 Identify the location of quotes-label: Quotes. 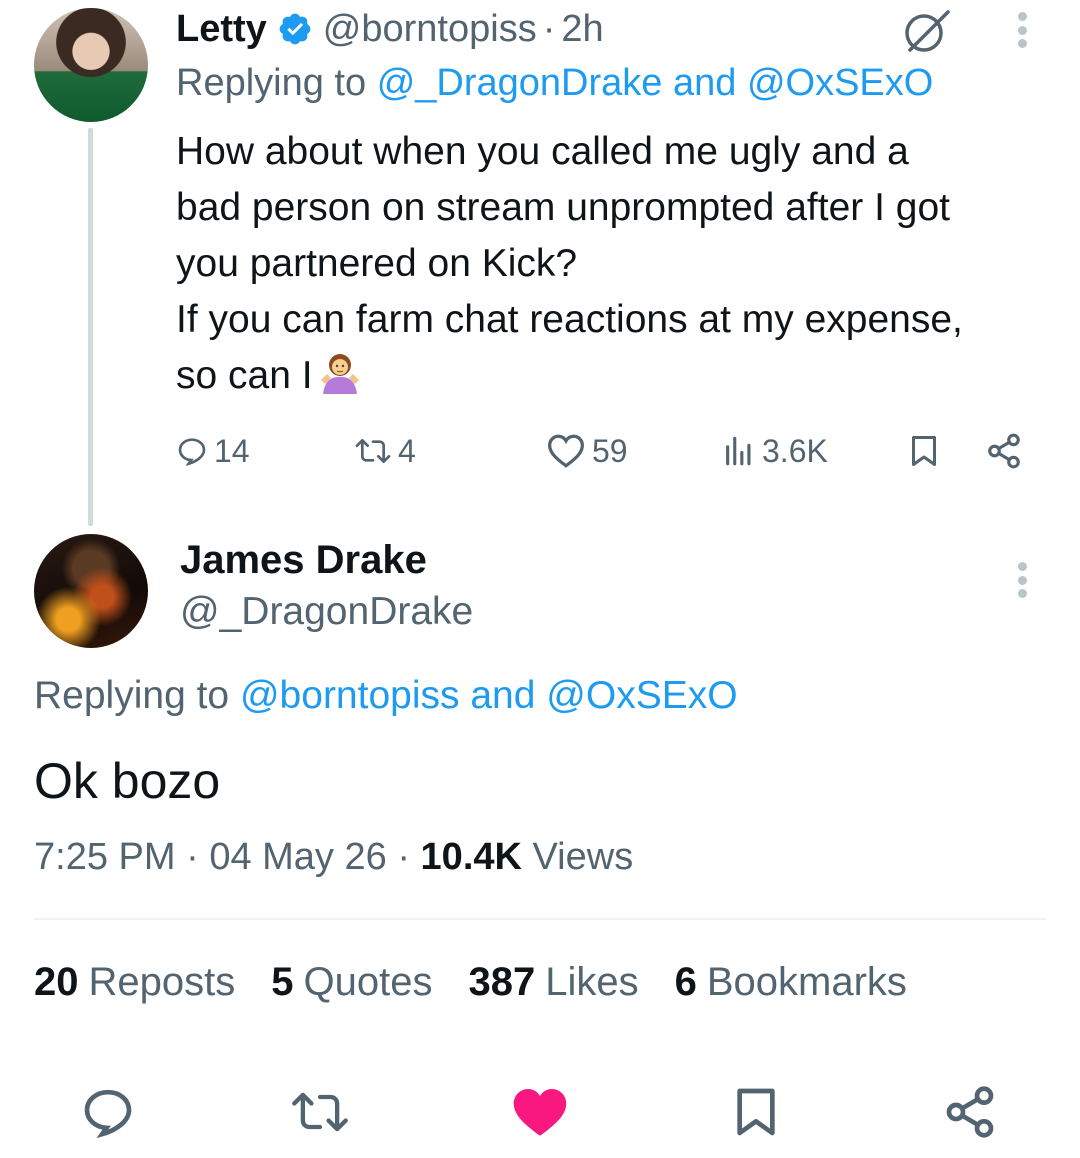
(368, 982).